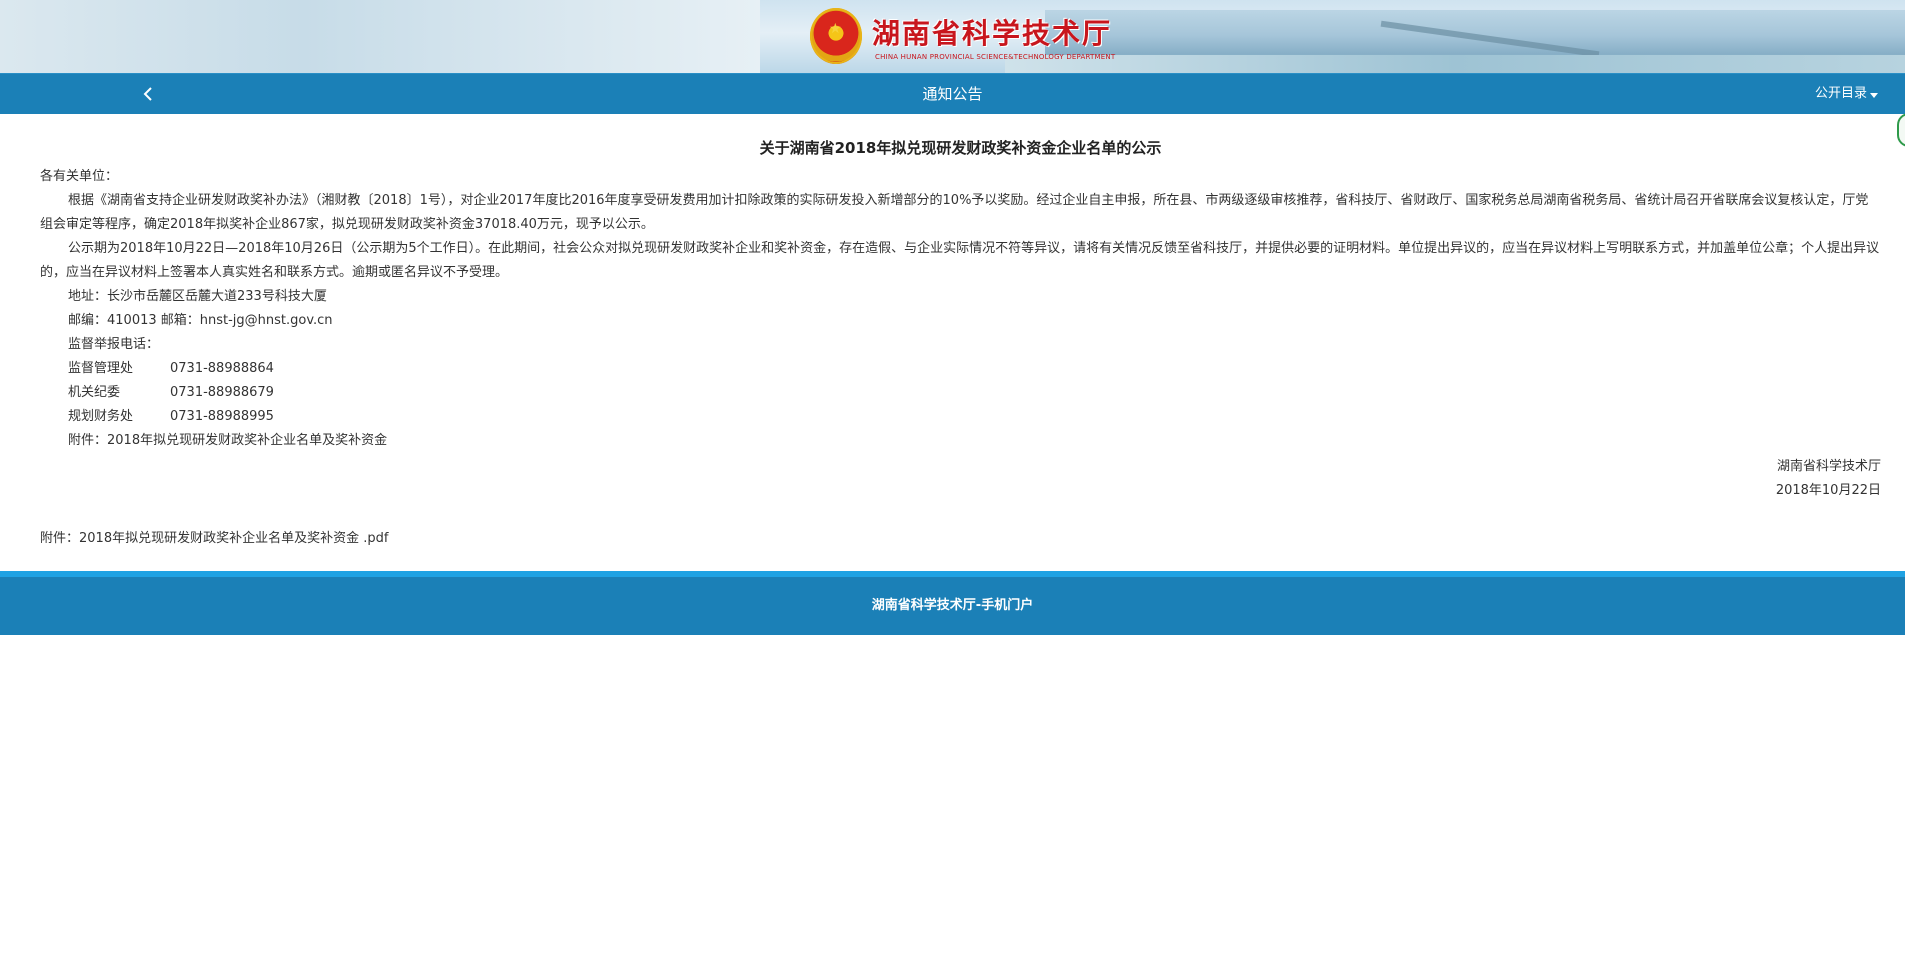 The width and height of the screenshot is (1905, 959). I want to click on attachment-pdf-link: 附件：2018年拟兑现研发财政奖补企业名单及奖补资金 .pdf, so click(960, 527).